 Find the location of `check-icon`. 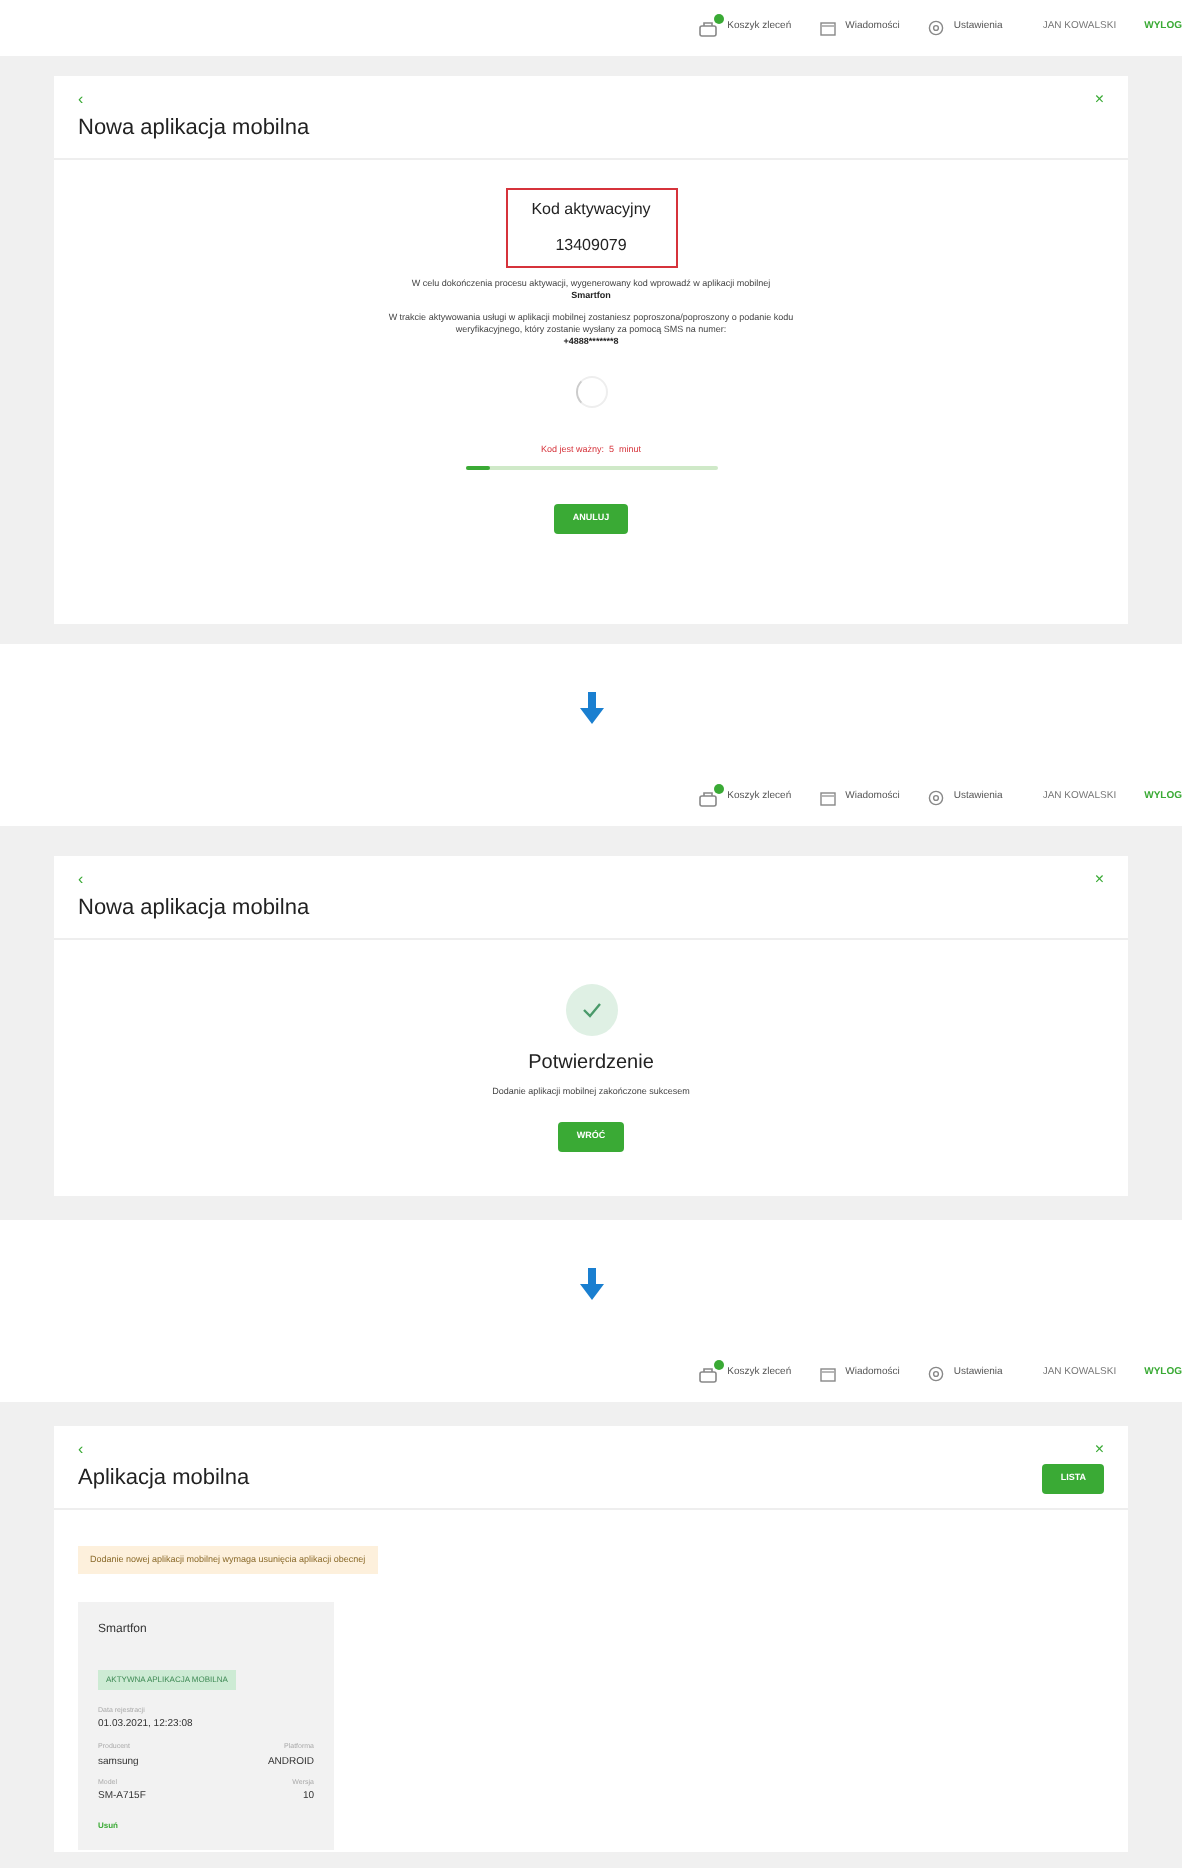

check-icon is located at coordinates (591, 1009).